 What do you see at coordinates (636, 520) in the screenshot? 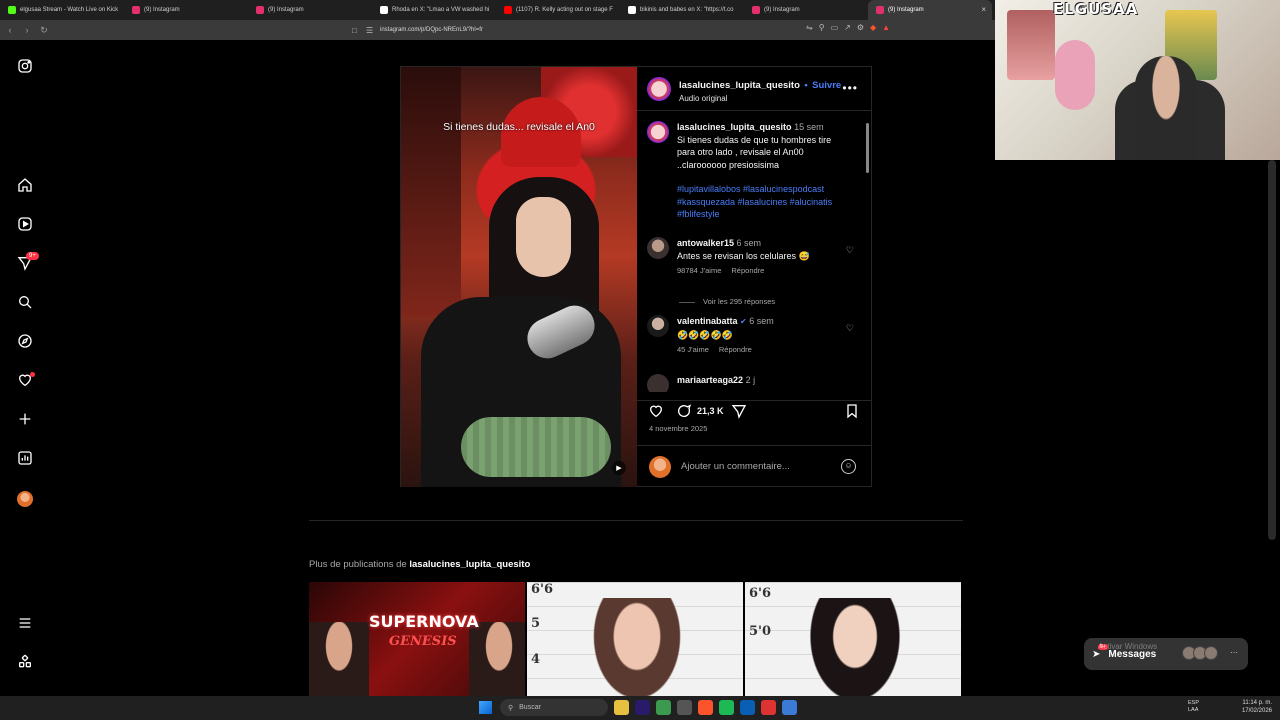
I see `section-divider` at bounding box center [636, 520].